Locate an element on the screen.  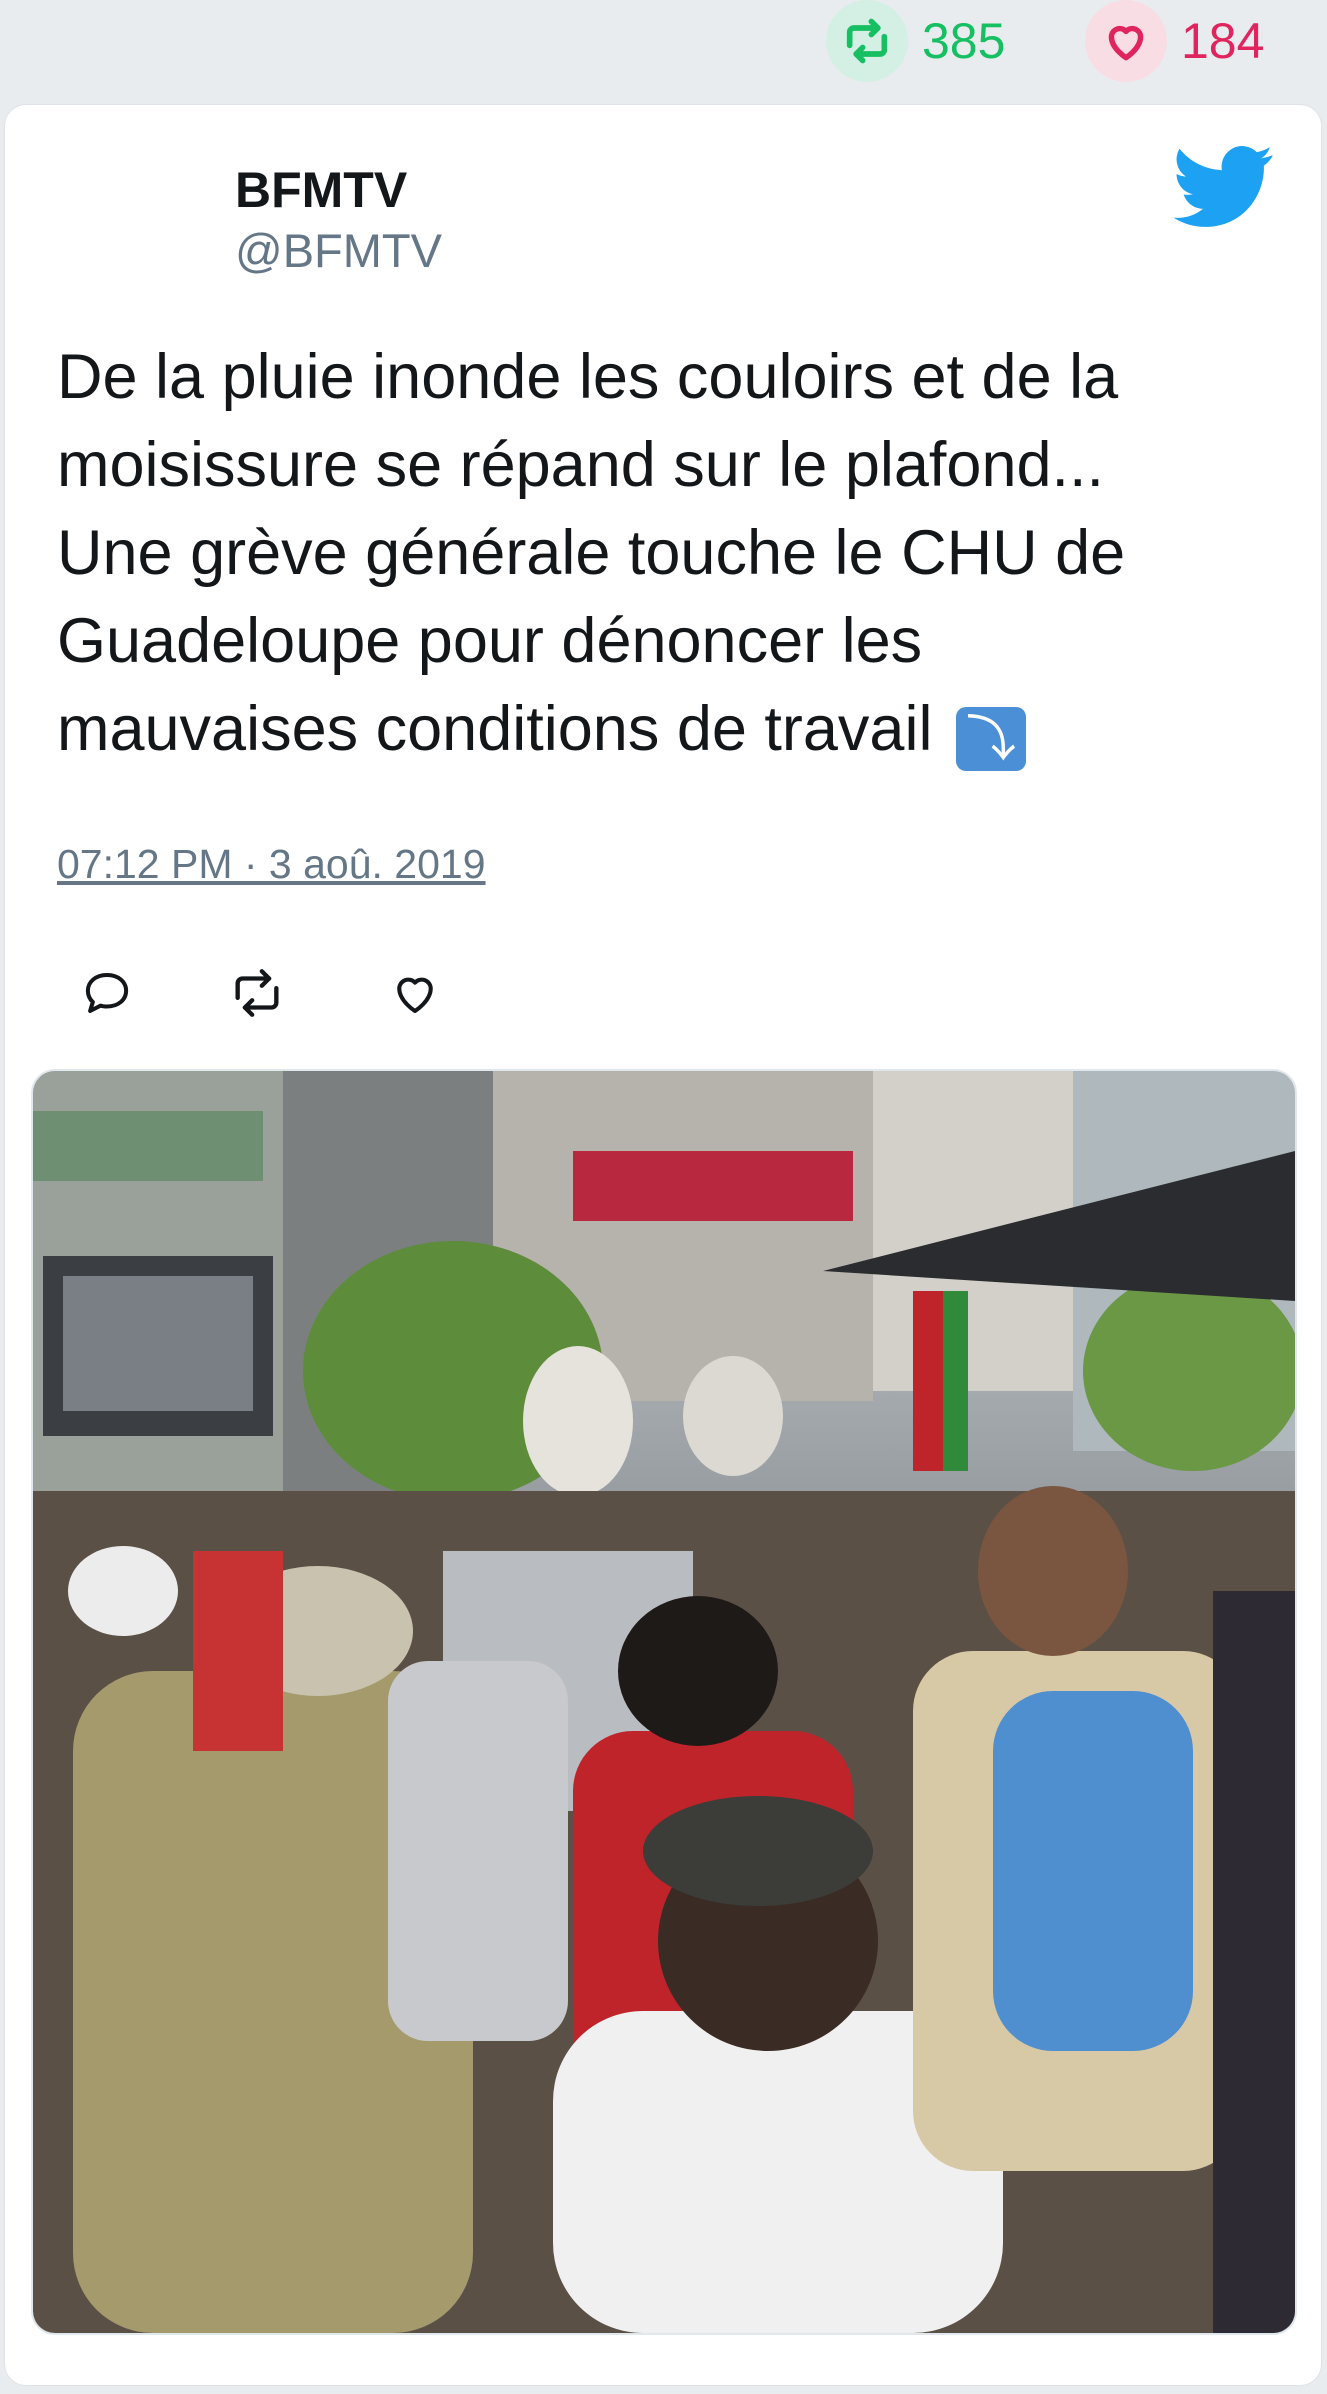
twitter-bird-icon is located at coordinates (1224, 187).